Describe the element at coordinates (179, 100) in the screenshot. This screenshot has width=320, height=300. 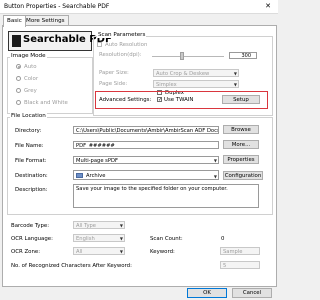
I see `use-twain-label: Use TWAIN` at that location.